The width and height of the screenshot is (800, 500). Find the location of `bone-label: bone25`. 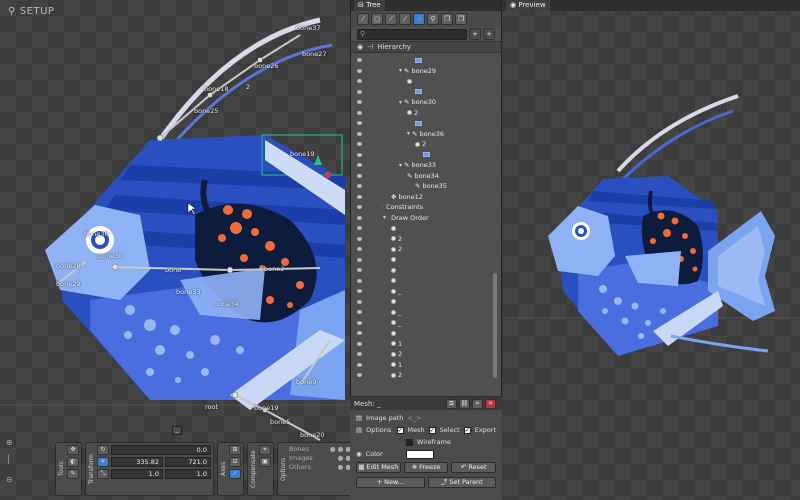

bone-label: bone25 is located at coordinates (206, 111).